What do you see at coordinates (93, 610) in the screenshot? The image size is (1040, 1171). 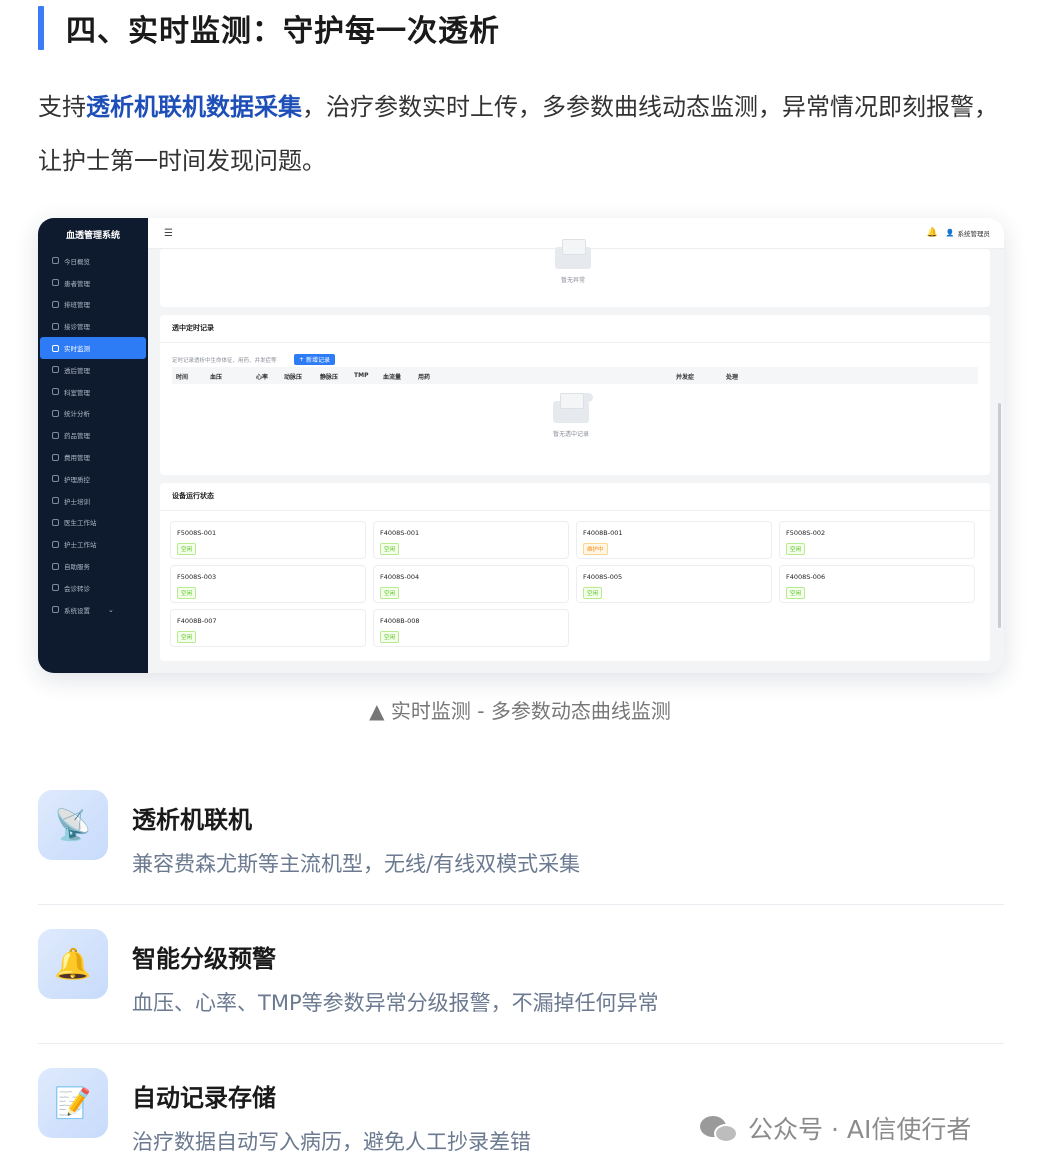 I see `sidebar-item: 系统设置 ⌄` at bounding box center [93, 610].